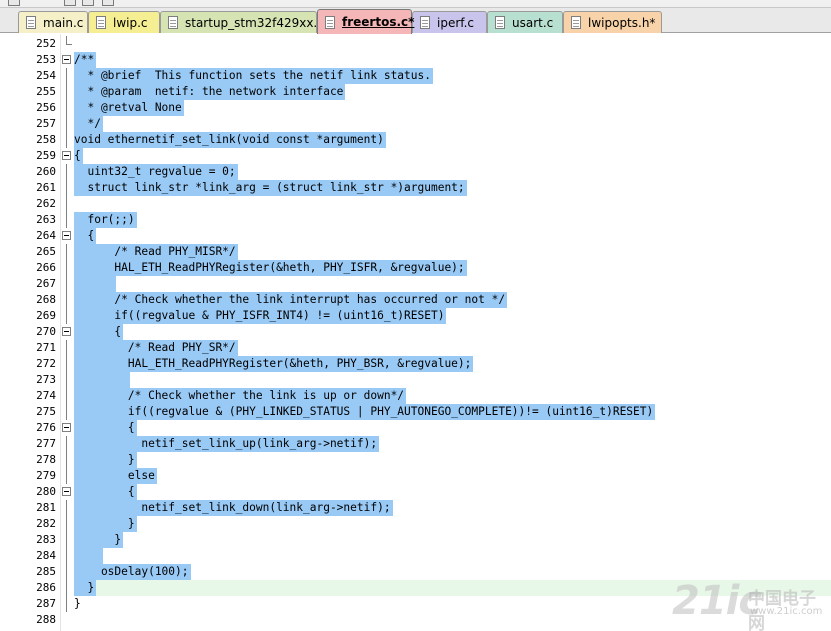 Image resolution: width=831 pixels, height=631 pixels. What do you see at coordinates (415, 492) in the screenshot?
I see `code-line: 280 {` at bounding box center [415, 492].